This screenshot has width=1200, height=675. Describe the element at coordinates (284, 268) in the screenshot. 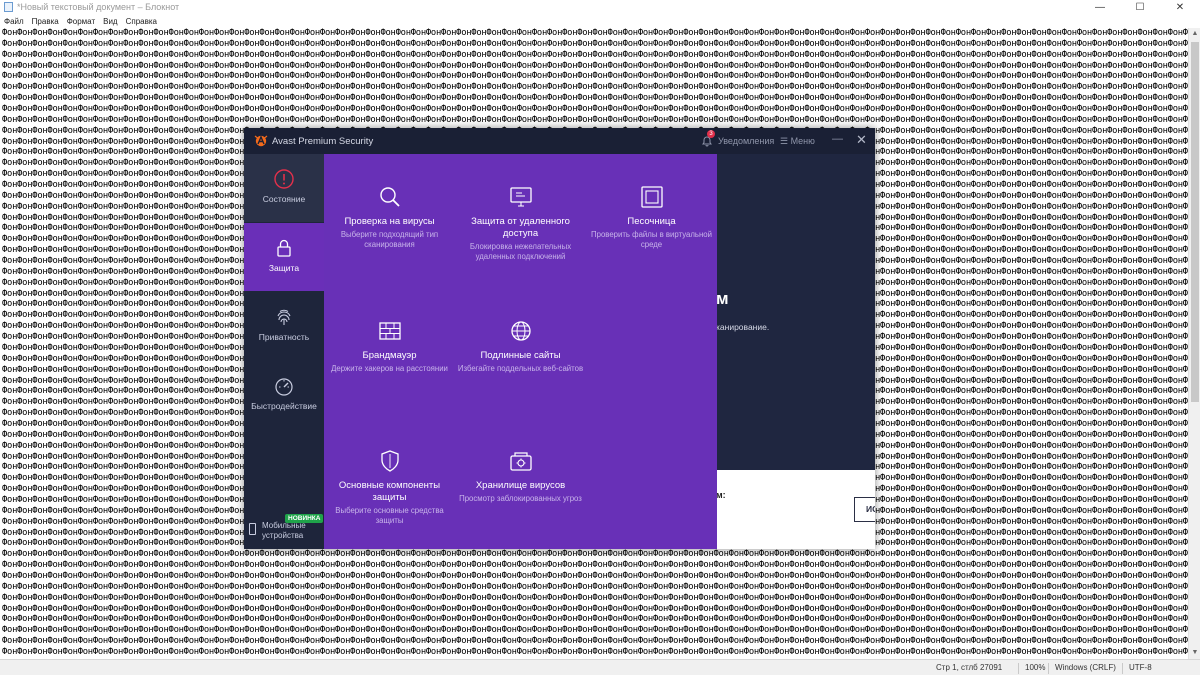

I see `sidebar-item-label: Защита` at that location.